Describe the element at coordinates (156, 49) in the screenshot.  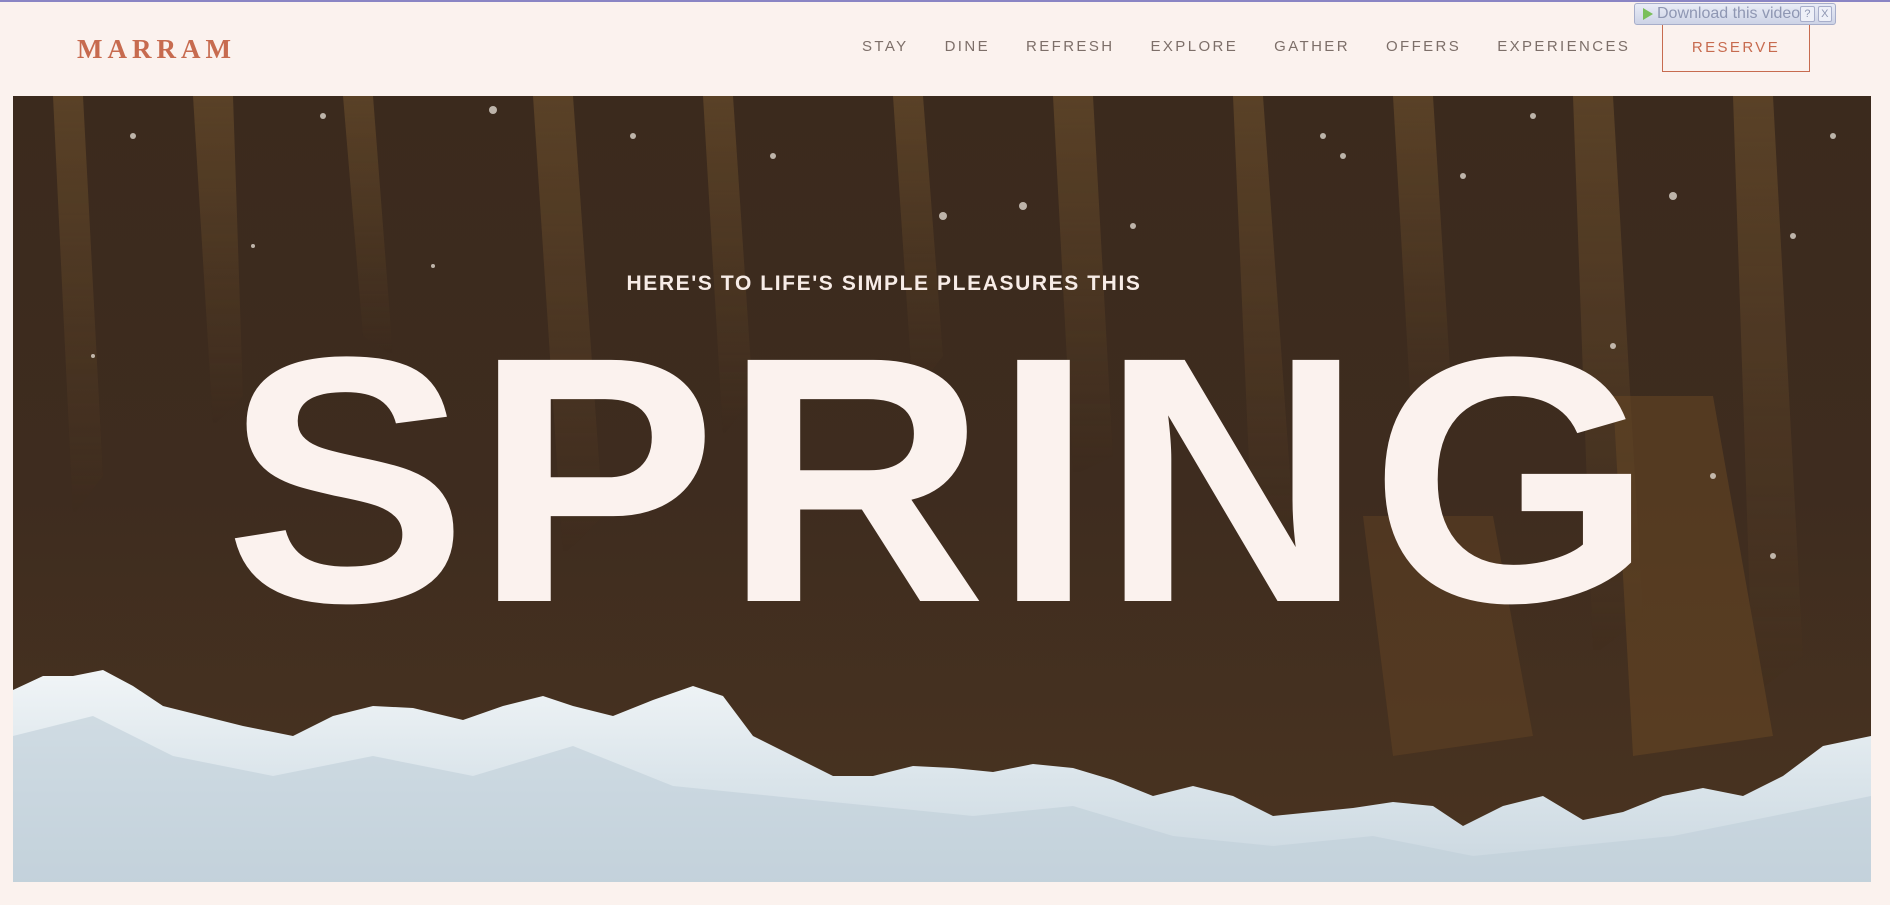
I see `brand-logo: MARRAM` at that location.